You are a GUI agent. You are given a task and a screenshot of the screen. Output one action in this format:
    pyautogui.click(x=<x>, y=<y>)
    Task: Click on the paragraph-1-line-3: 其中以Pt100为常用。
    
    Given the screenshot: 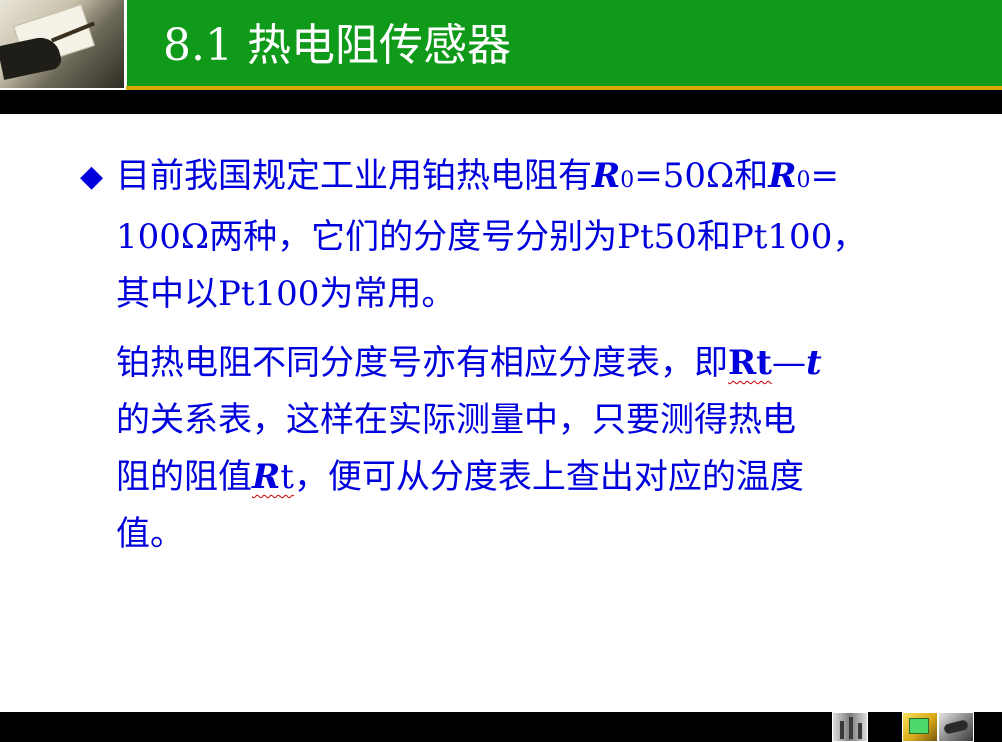 What is the action you would take?
    pyautogui.click(x=286, y=294)
    